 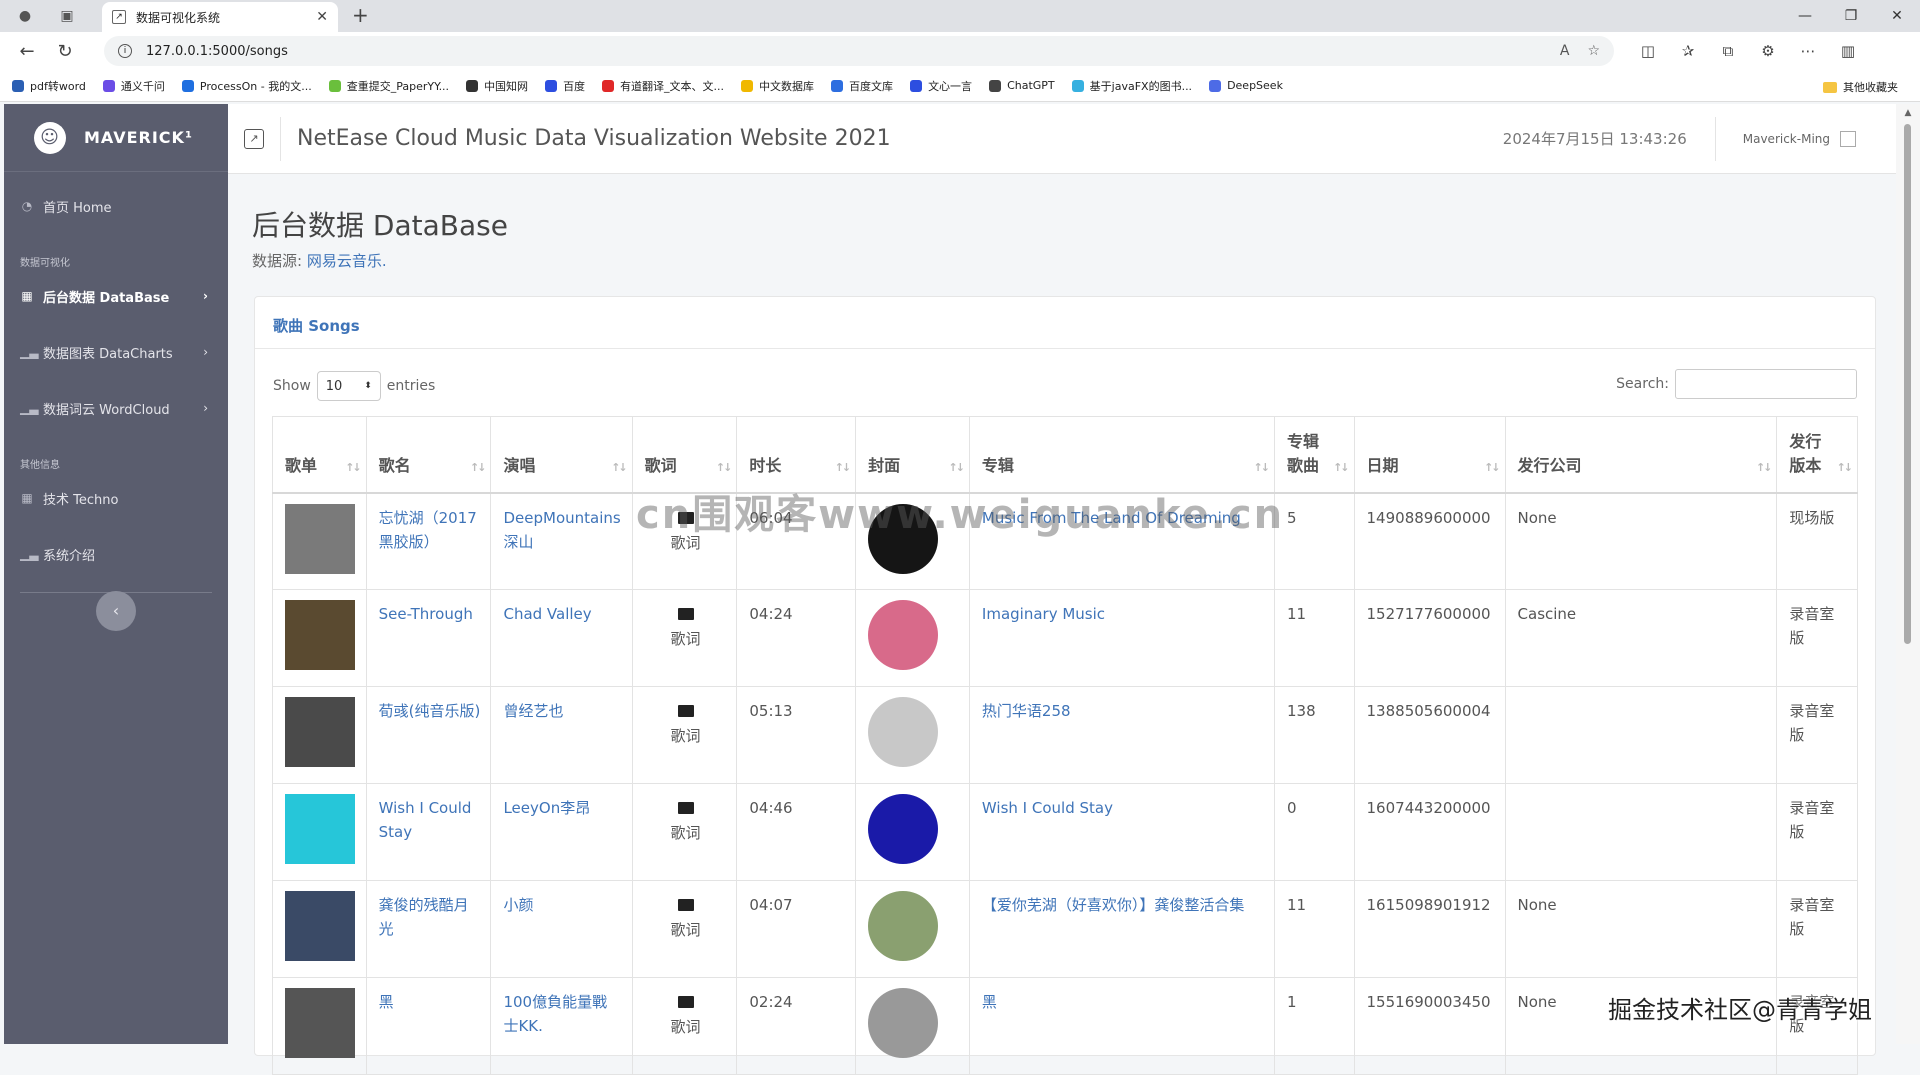 I want to click on bookmark-item: 百度文库, so click(x=862, y=86).